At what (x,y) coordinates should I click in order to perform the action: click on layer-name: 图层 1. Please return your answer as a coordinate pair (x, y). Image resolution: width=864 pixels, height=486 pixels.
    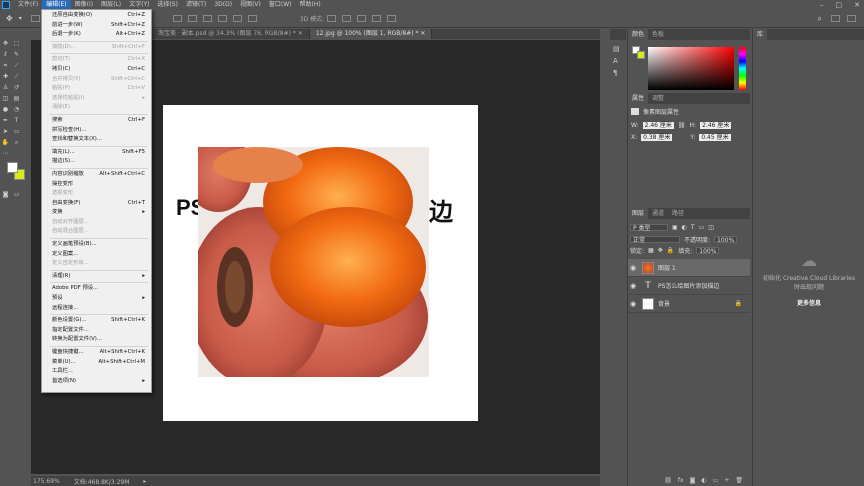
    Looking at the image, I should click on (667, 267).